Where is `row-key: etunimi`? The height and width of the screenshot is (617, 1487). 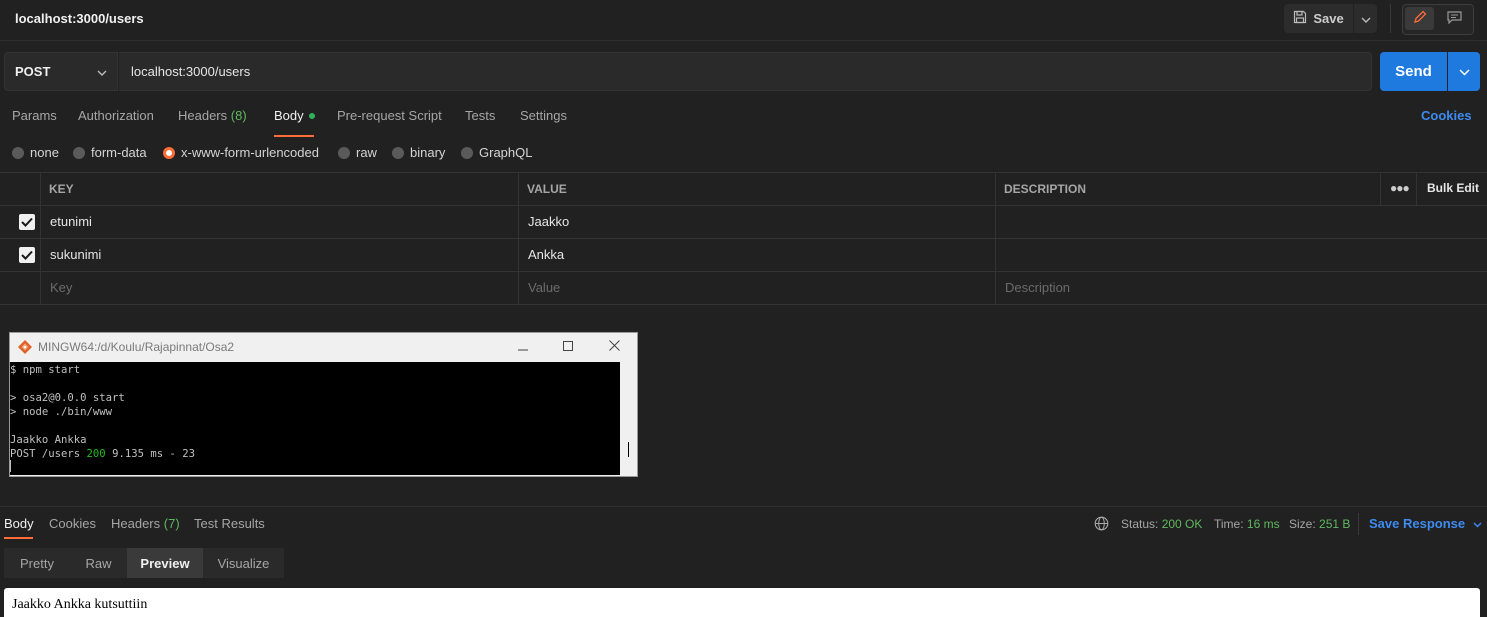
row-key: etunimi is located at coordinates (71, 221).